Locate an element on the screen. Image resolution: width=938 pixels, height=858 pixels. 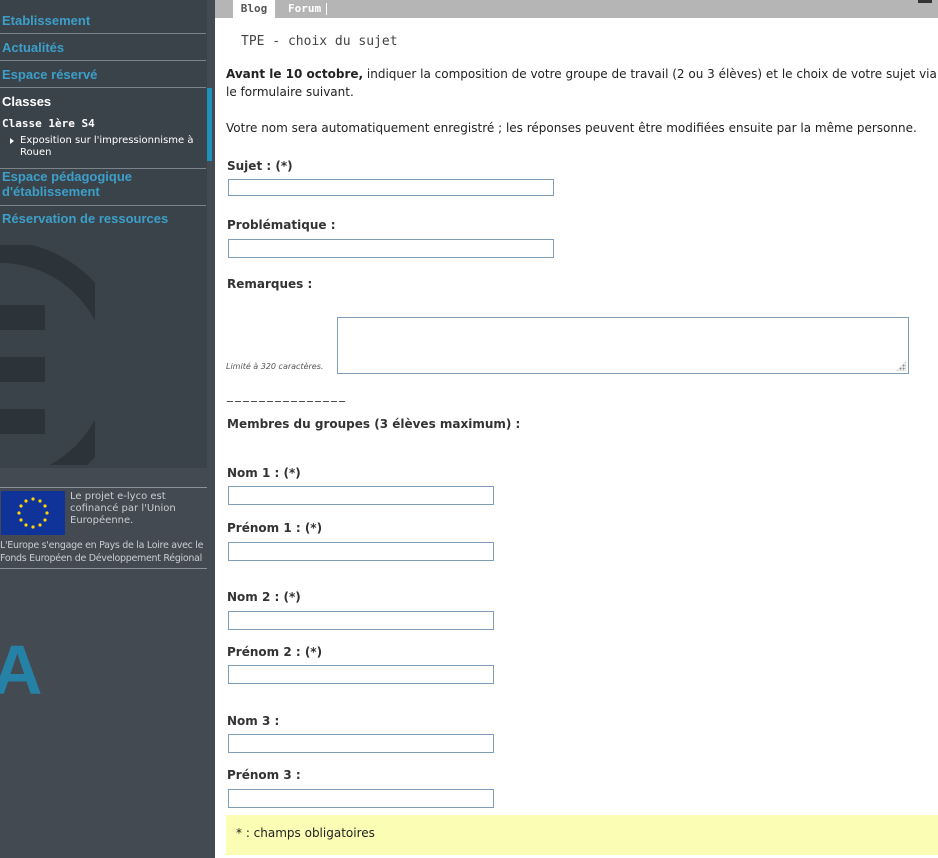
prenom1-input is located at coordinates (361, 551).